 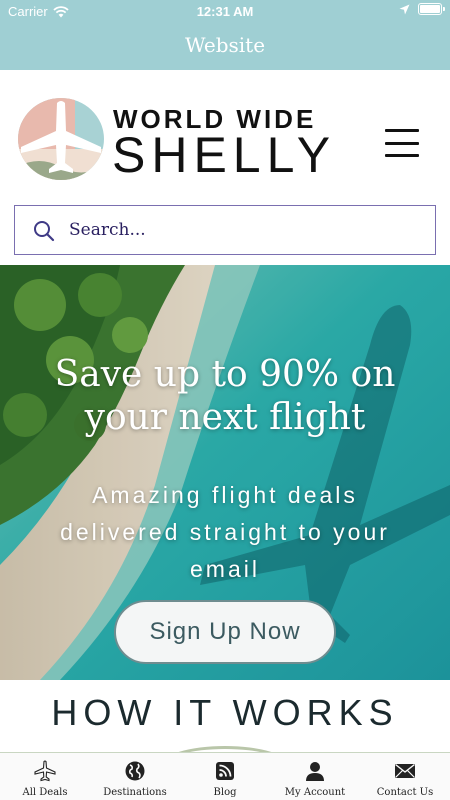 What do you see at coordinates (225, 792) in the screenshot?
I see `tab-label: Blog` at bounding box center [225, 792].